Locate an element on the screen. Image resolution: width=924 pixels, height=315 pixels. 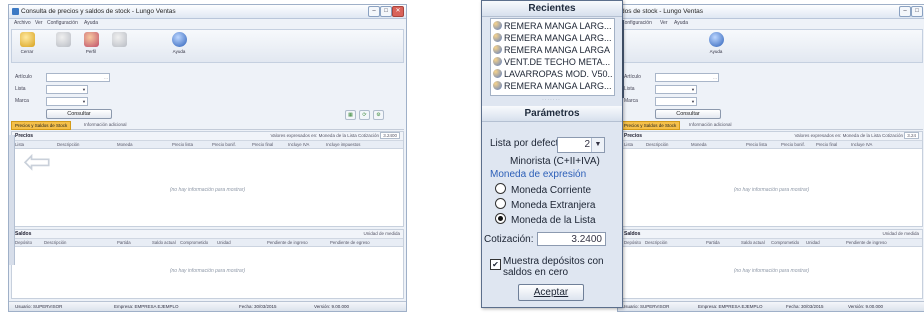
ribbon-profile-button: Perfil is located at coordinates (91, 43).